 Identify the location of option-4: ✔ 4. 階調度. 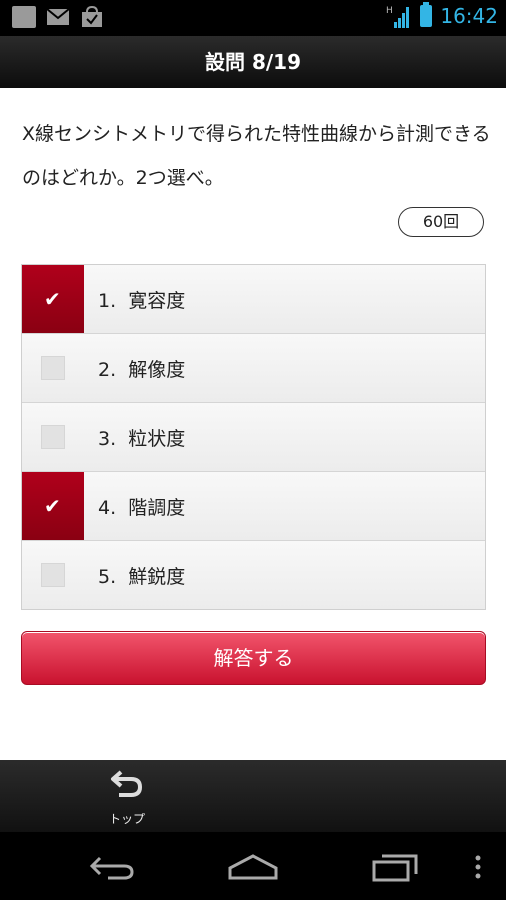
(253, 506).